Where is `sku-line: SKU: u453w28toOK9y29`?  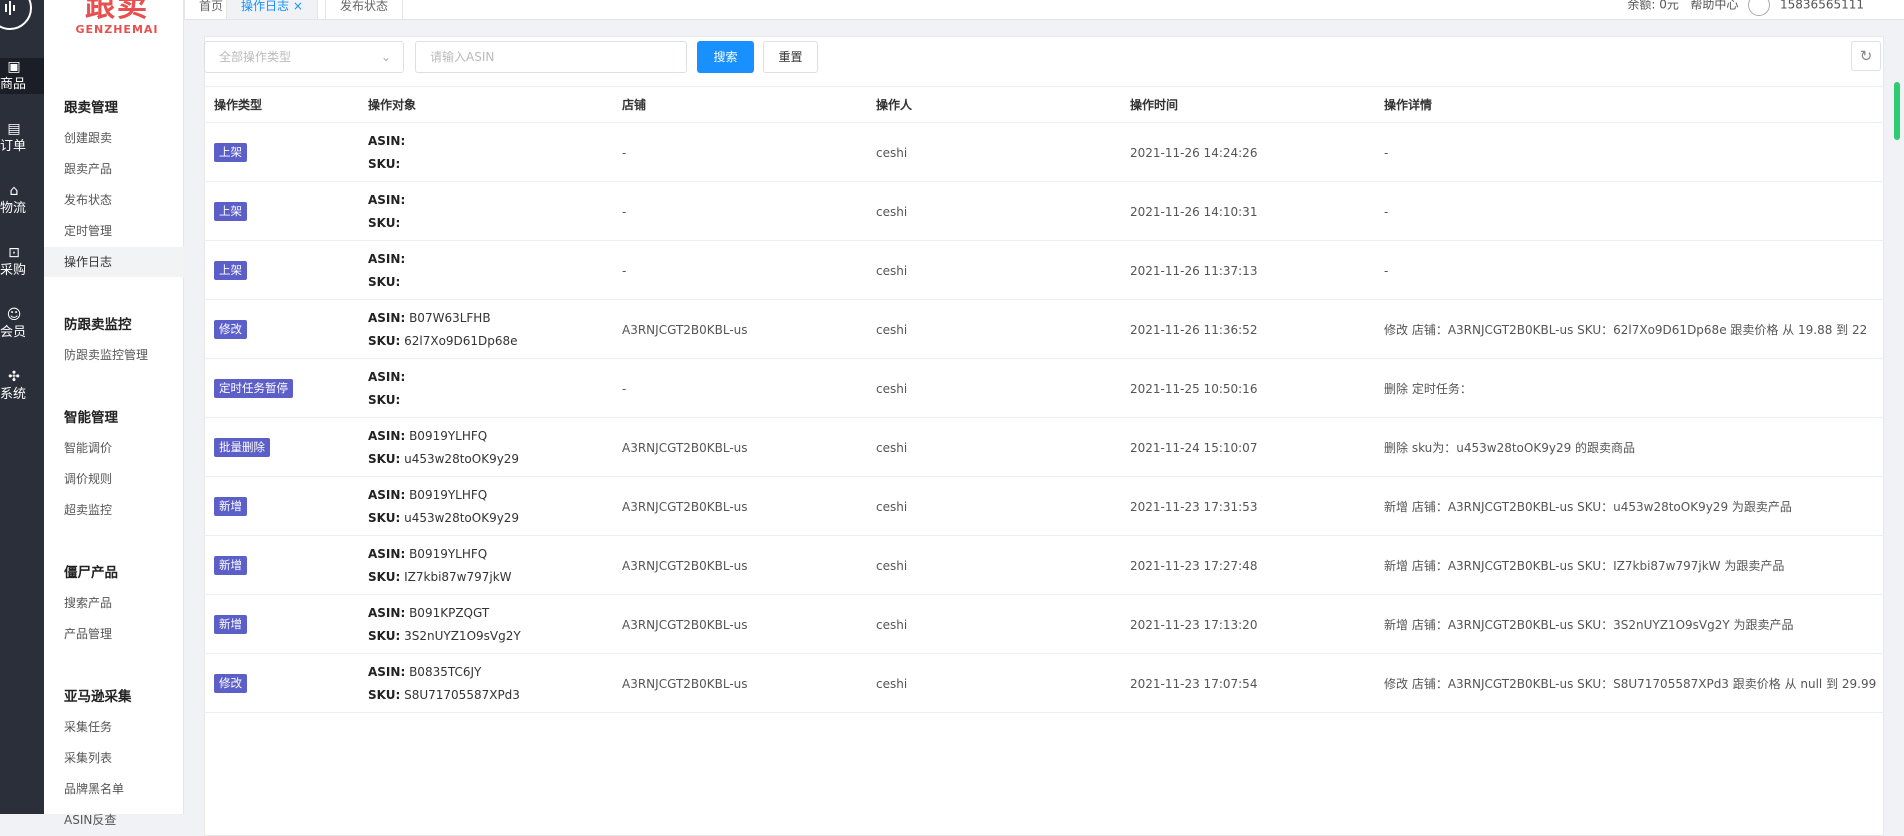
sku-line: SKU: u453w28toOK9y29 is located at coordinates (443, 518).